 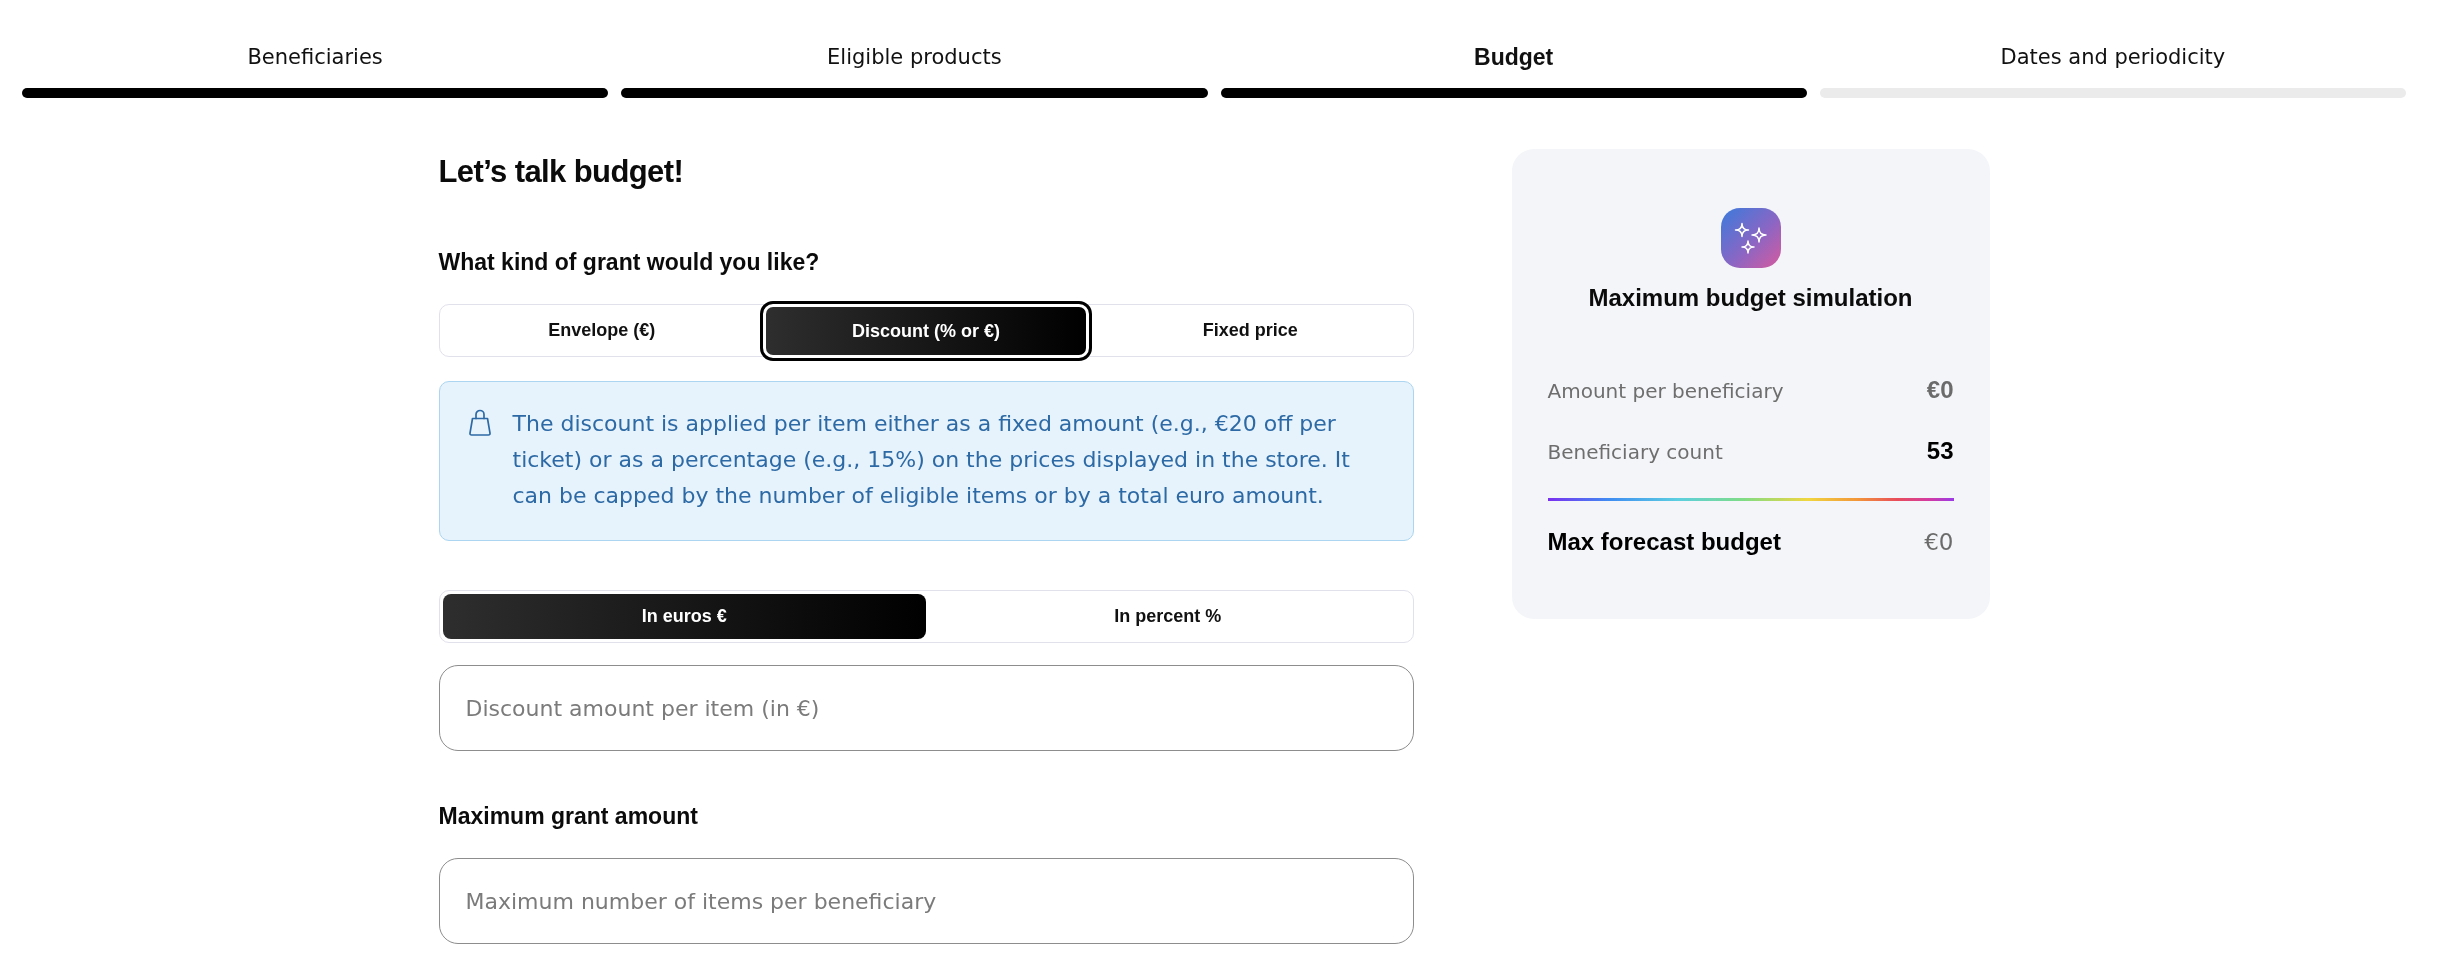 I want to click on max-items-field: Maximum number of items per beneficiary, so click(x=926, y=901).